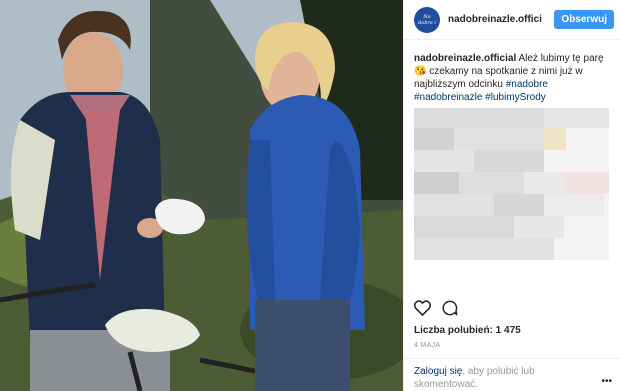  What do you see at coordinates (584, 19) in the screenshot?
I see `follow-button: Obserwuj` at bounding box center [584, 19].